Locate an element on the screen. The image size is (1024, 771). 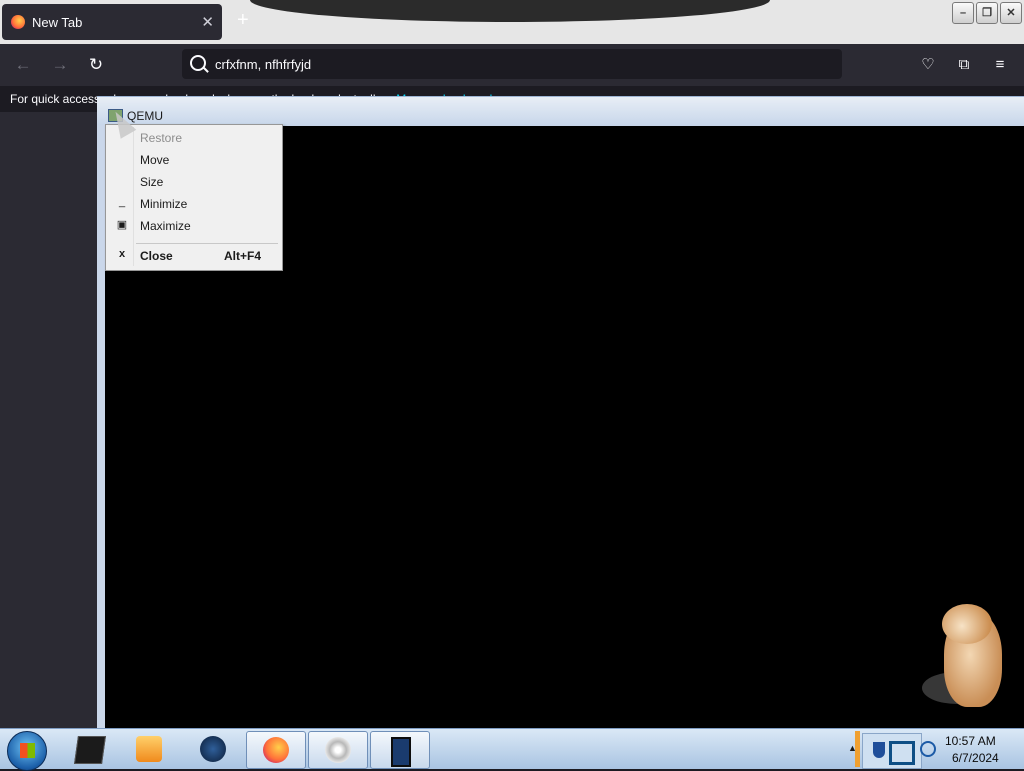
disc-icon is located at coordinates (338, 750).